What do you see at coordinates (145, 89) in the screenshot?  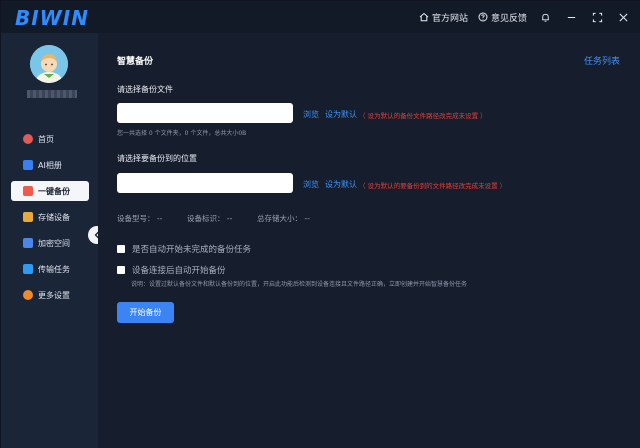 I see `source-label: 请选择备份文件` at bounding box center [145, 89].